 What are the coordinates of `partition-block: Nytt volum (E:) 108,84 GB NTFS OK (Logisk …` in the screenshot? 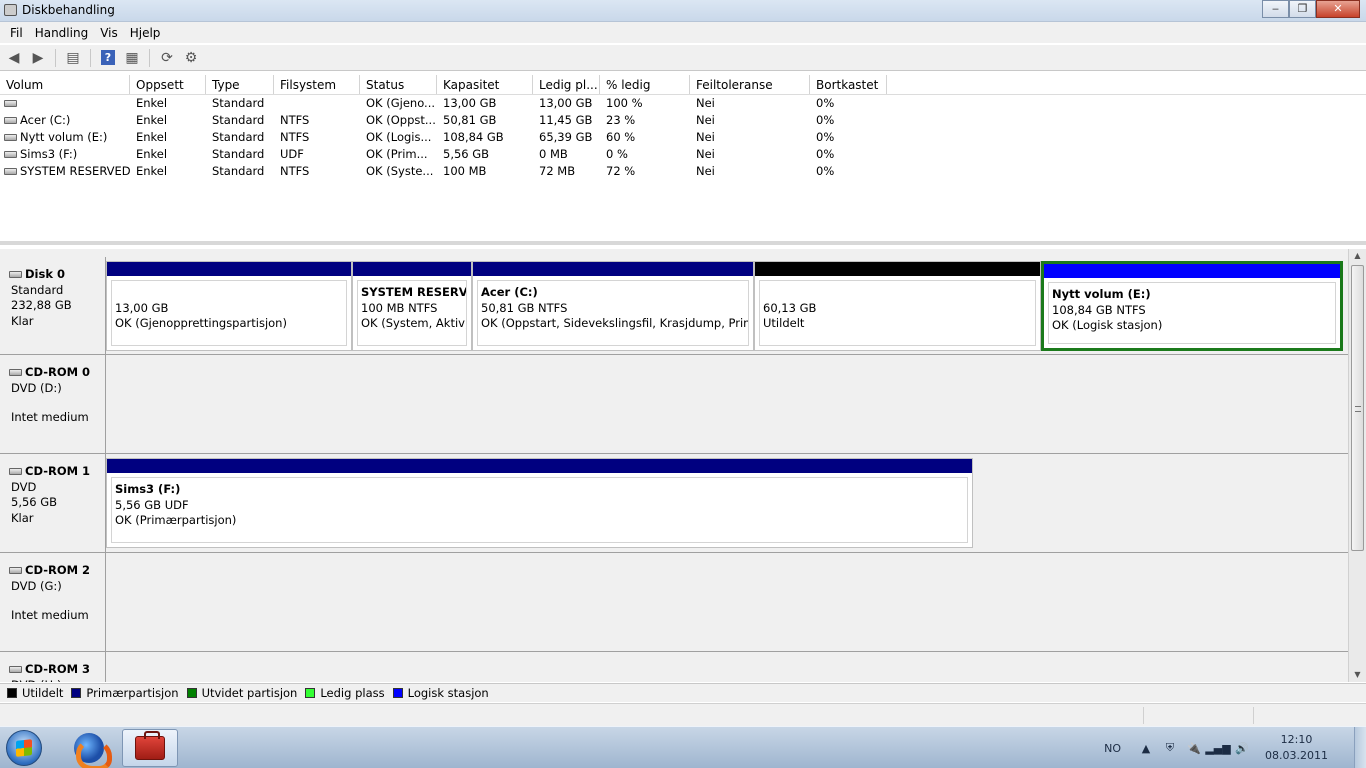 It's located at (1192, 306).